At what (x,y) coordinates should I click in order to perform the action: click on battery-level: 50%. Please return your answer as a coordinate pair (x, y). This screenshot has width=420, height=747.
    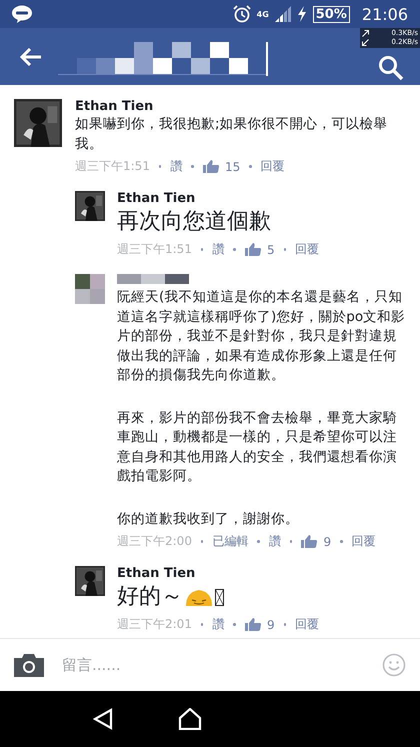
    Looking at the image, I should click on (331, 14).